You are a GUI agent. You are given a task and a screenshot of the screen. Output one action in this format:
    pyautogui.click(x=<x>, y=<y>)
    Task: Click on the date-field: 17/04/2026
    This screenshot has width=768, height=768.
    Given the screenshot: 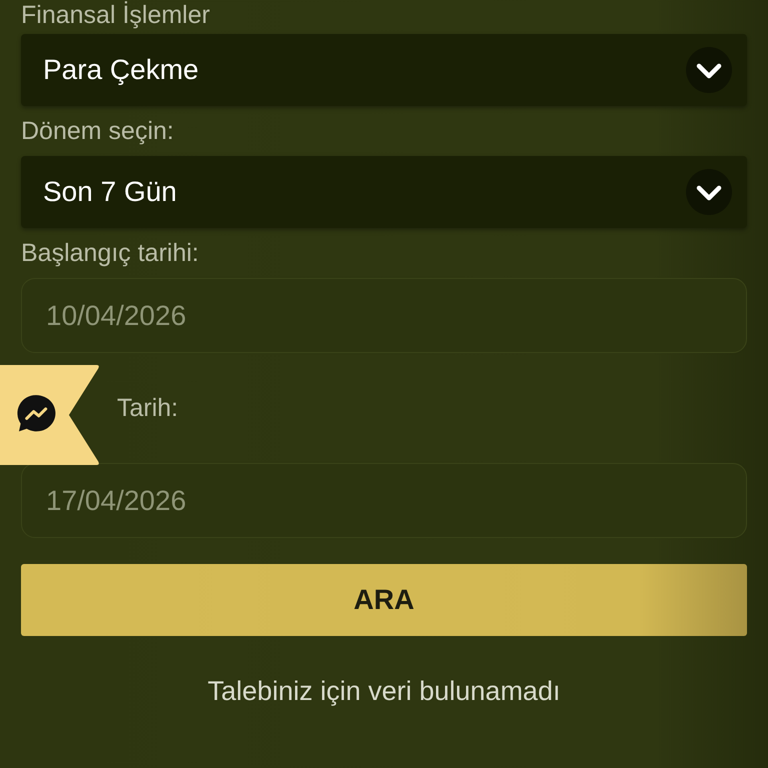 What is the action you would take?
    pyautogui.click(x=384, y=500)
    